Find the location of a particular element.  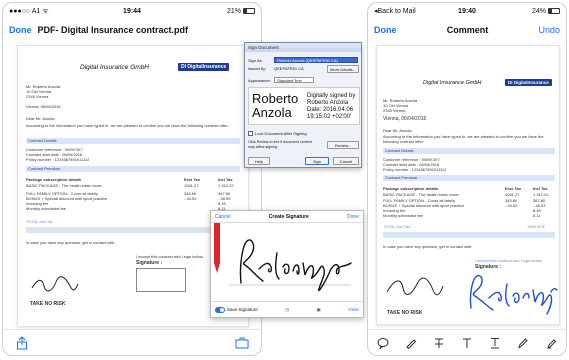

help-button: Help is located at coordinates (259, 161).